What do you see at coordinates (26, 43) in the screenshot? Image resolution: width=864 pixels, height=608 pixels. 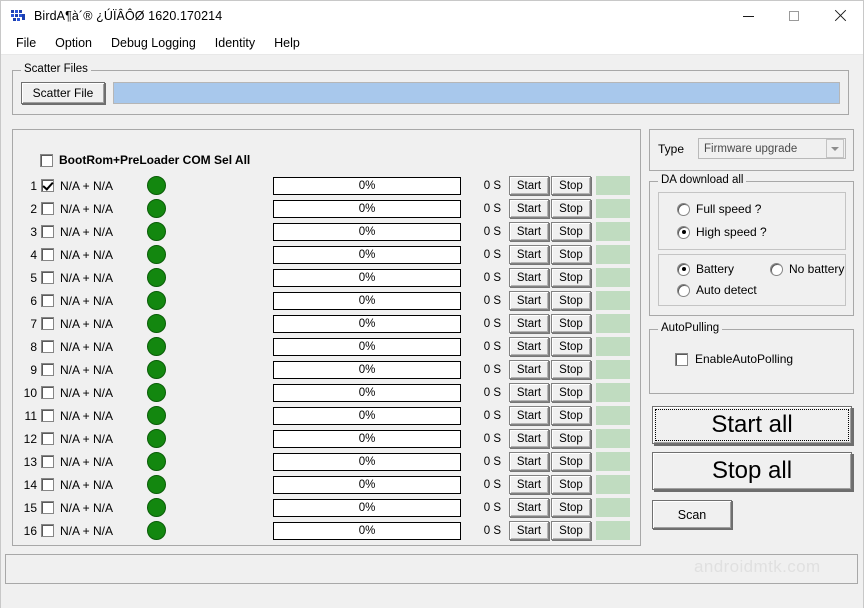 I see `menu-item-file: File` at bounding box center [26, 43].